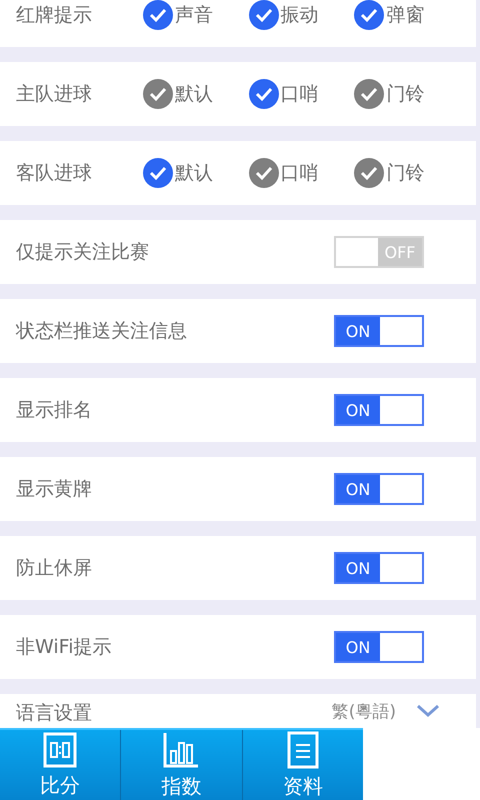 This screenshot has width=480, height=800. What do you see at coordinates (428, 711) in the screenshot?
I see `chevron-down-icon` at bounding box center [428, 711].